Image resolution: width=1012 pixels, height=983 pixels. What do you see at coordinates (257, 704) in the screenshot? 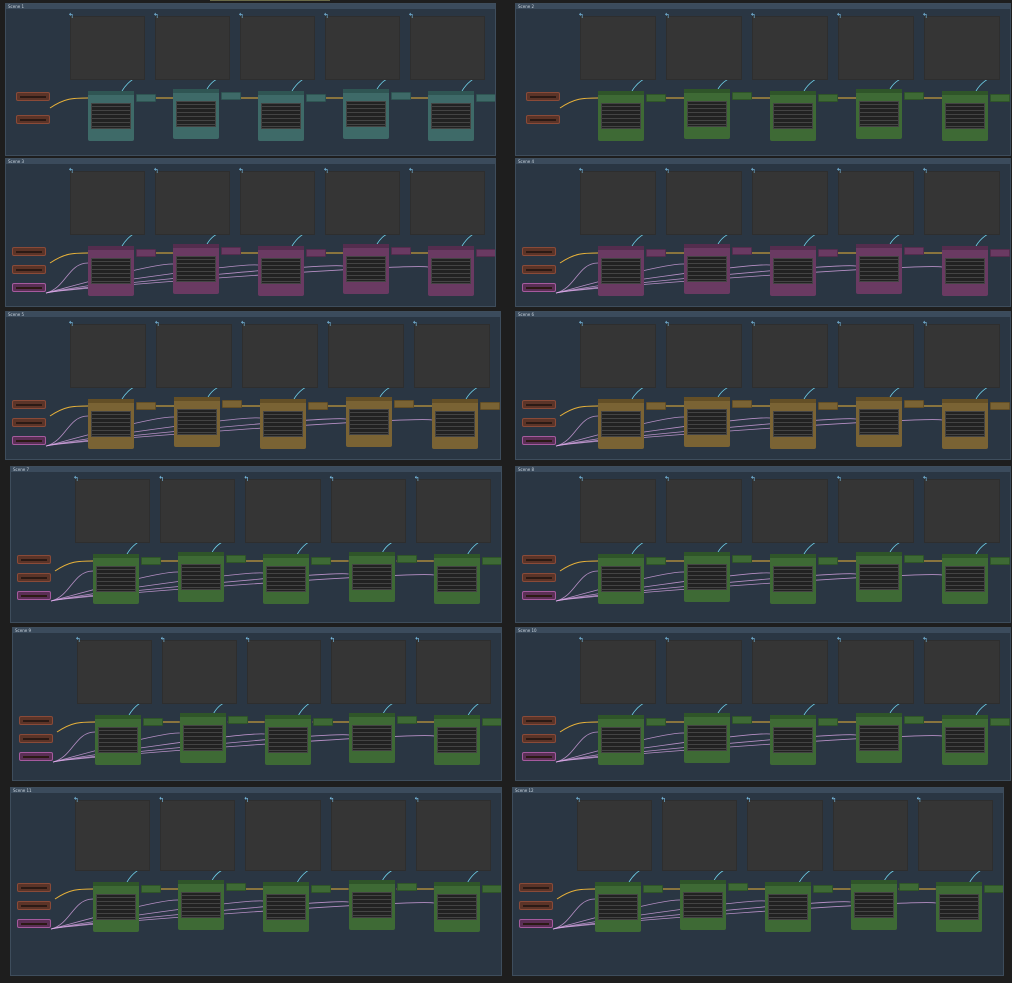
I see `workflow-group: Scene 9 ↰ ↰ ↰ ↰ ↰` at bounding box center [257, 704].